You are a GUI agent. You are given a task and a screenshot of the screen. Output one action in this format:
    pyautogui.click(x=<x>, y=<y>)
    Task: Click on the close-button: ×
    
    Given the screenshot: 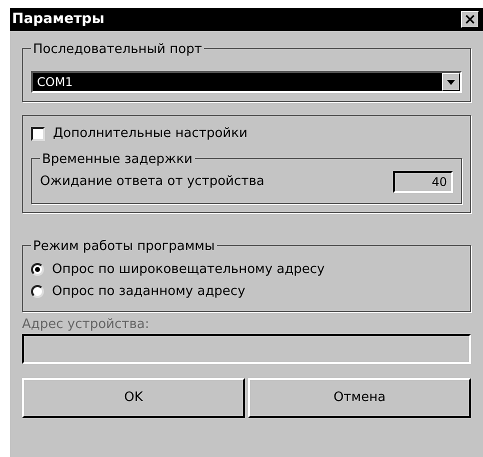 What is the action you would take?
    pyautogui.click(x=470, y=19)
    